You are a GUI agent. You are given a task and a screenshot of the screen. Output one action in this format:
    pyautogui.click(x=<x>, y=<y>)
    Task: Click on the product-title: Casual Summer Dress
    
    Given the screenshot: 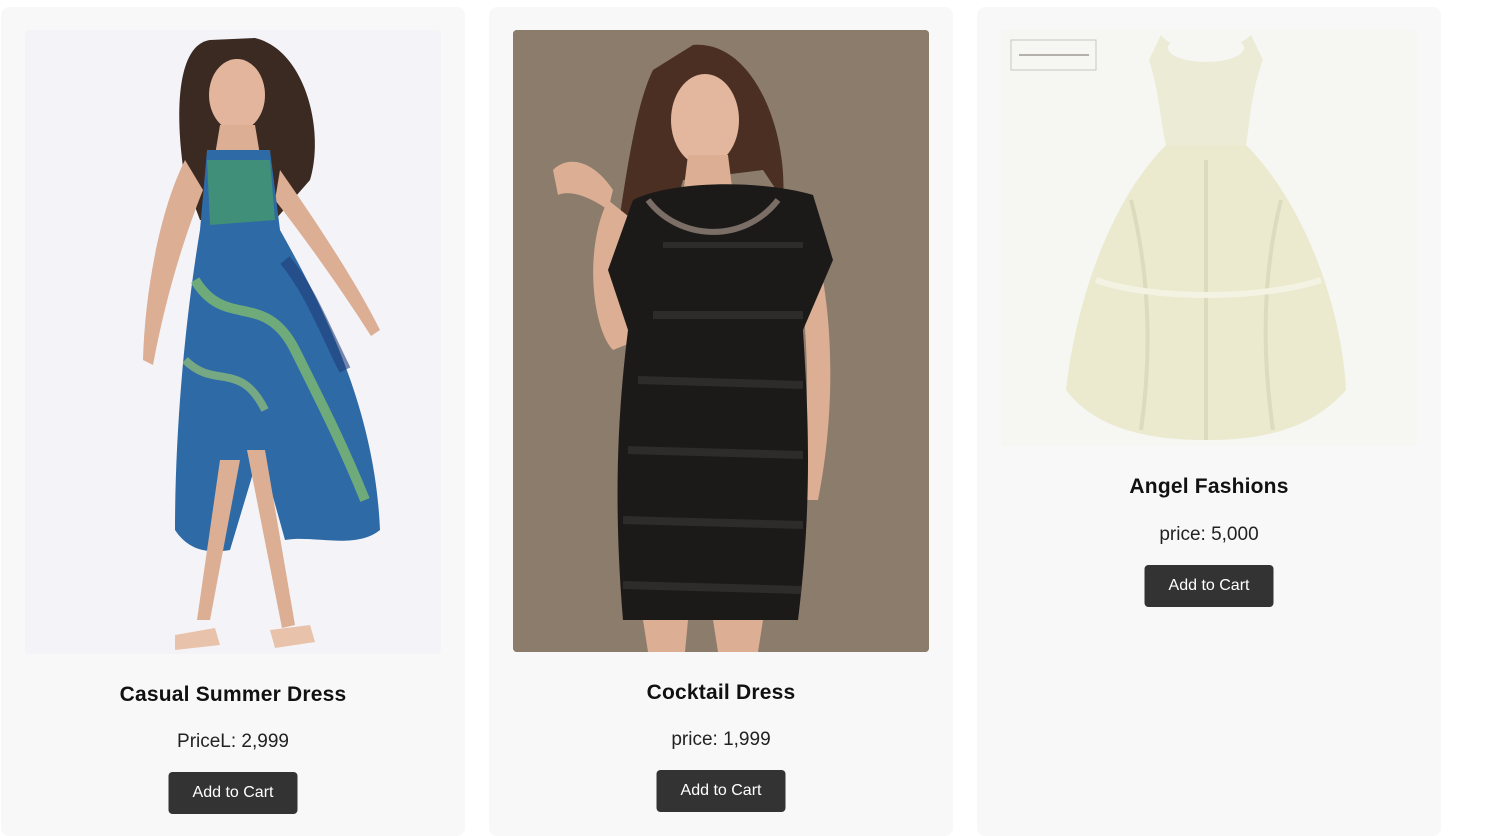 What is the action you would take?
    pyautogui.click(x=233, y=694)
    